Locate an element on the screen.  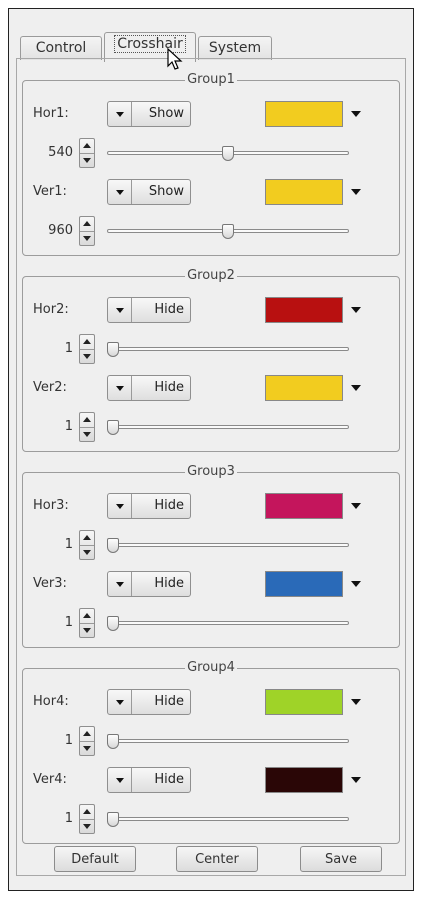
line-label: Ver4: is located at coordinates (50, 779).